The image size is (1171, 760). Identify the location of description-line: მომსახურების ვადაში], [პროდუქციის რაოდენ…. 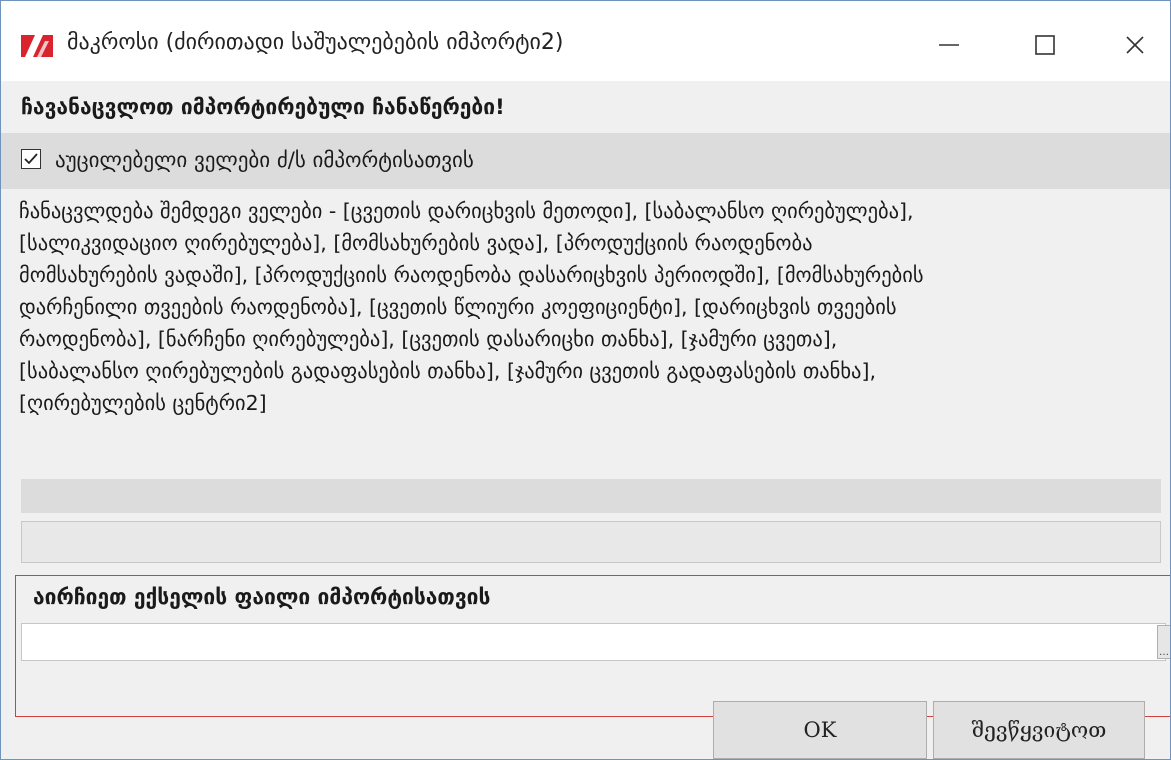
(471, 275).